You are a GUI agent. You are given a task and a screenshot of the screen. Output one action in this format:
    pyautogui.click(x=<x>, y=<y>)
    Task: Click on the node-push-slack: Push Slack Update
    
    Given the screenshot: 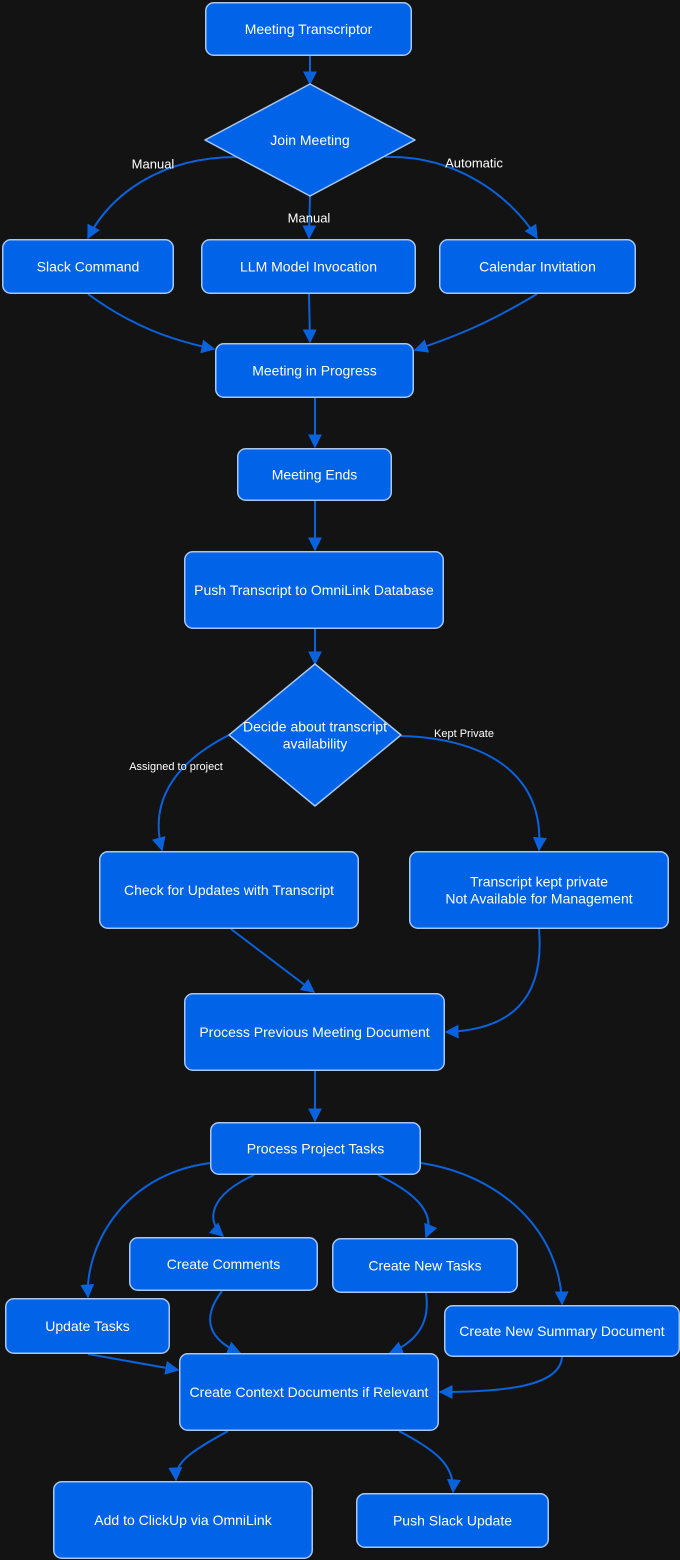 What is the action you would take?
    pyautogui.click(x=452, y=1520)
    